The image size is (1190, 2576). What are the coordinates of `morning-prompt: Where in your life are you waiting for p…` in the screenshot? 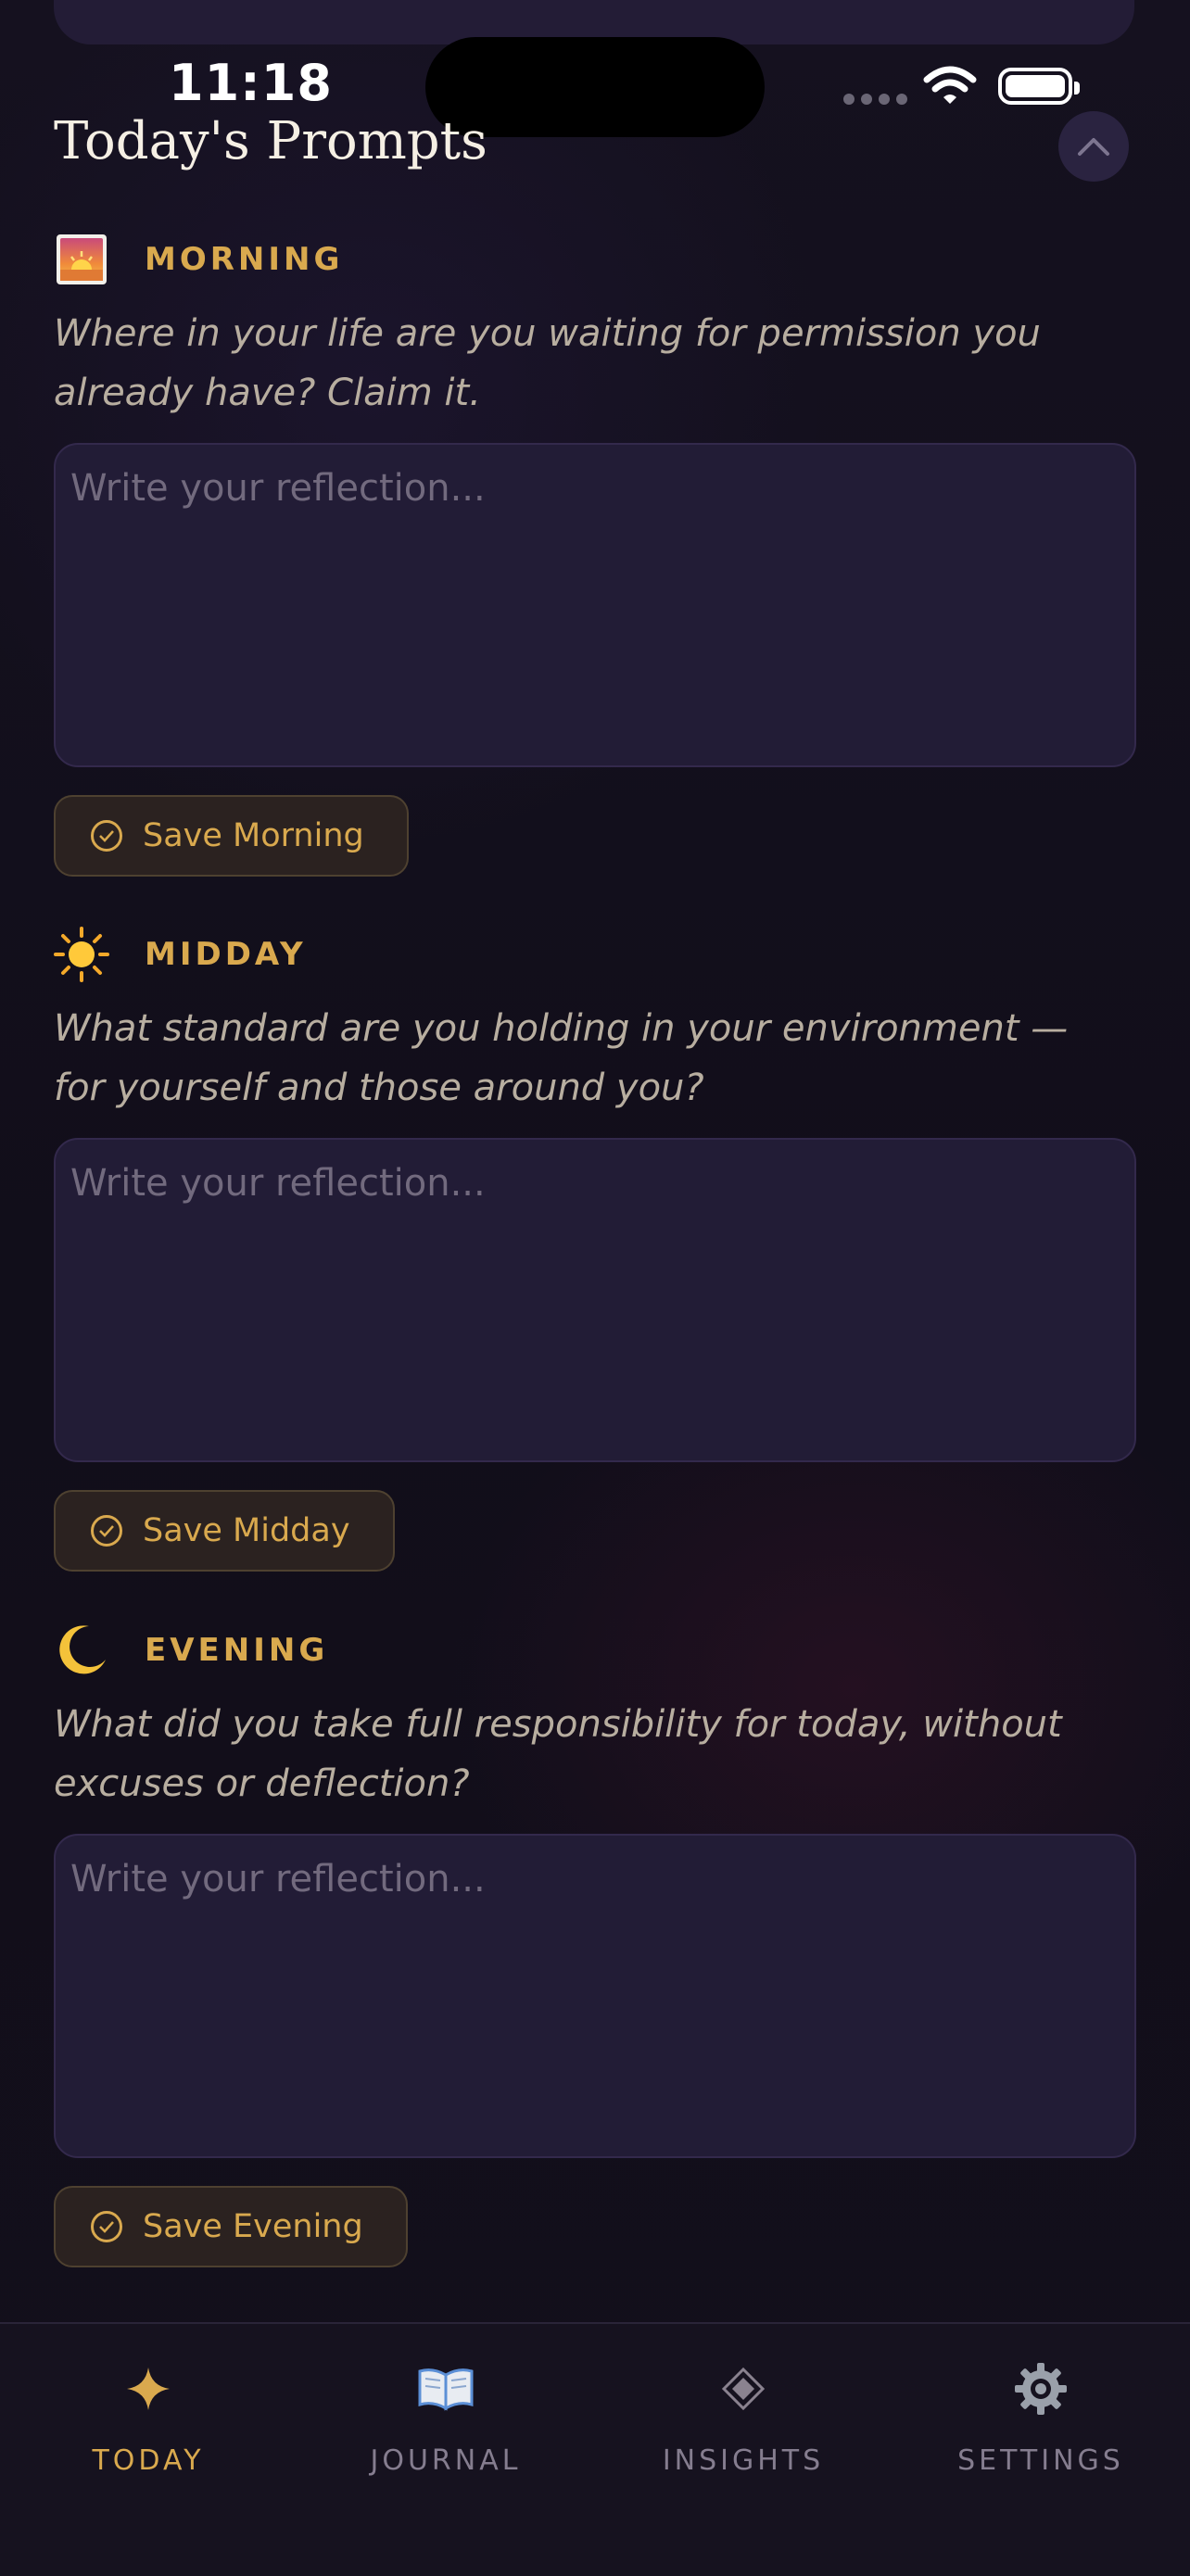 It's located at (547, 363).